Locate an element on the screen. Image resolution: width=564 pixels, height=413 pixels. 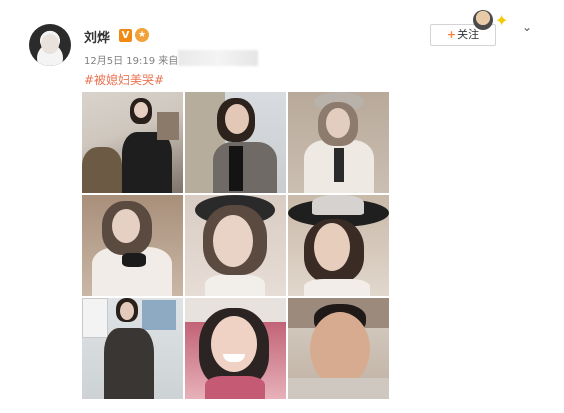
username: 刘烨 is located at coordinates (97, 36).